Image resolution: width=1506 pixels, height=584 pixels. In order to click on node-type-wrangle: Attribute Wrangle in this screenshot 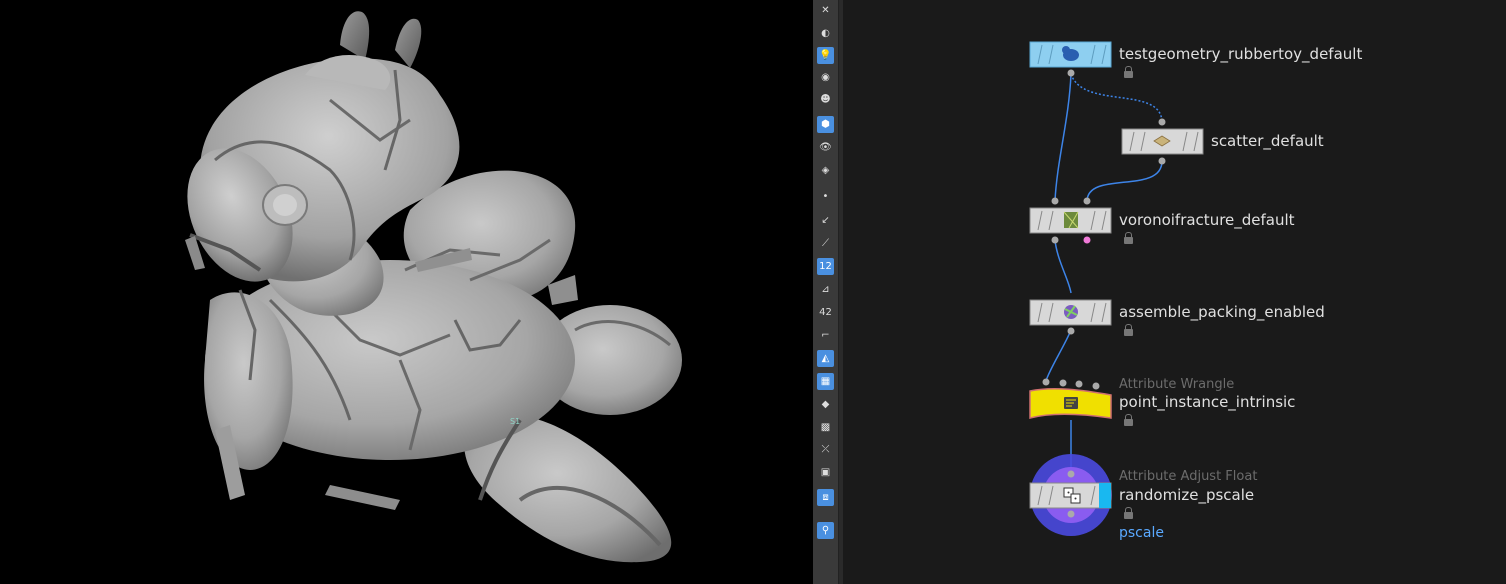, I will do `click(1177, 384)`.